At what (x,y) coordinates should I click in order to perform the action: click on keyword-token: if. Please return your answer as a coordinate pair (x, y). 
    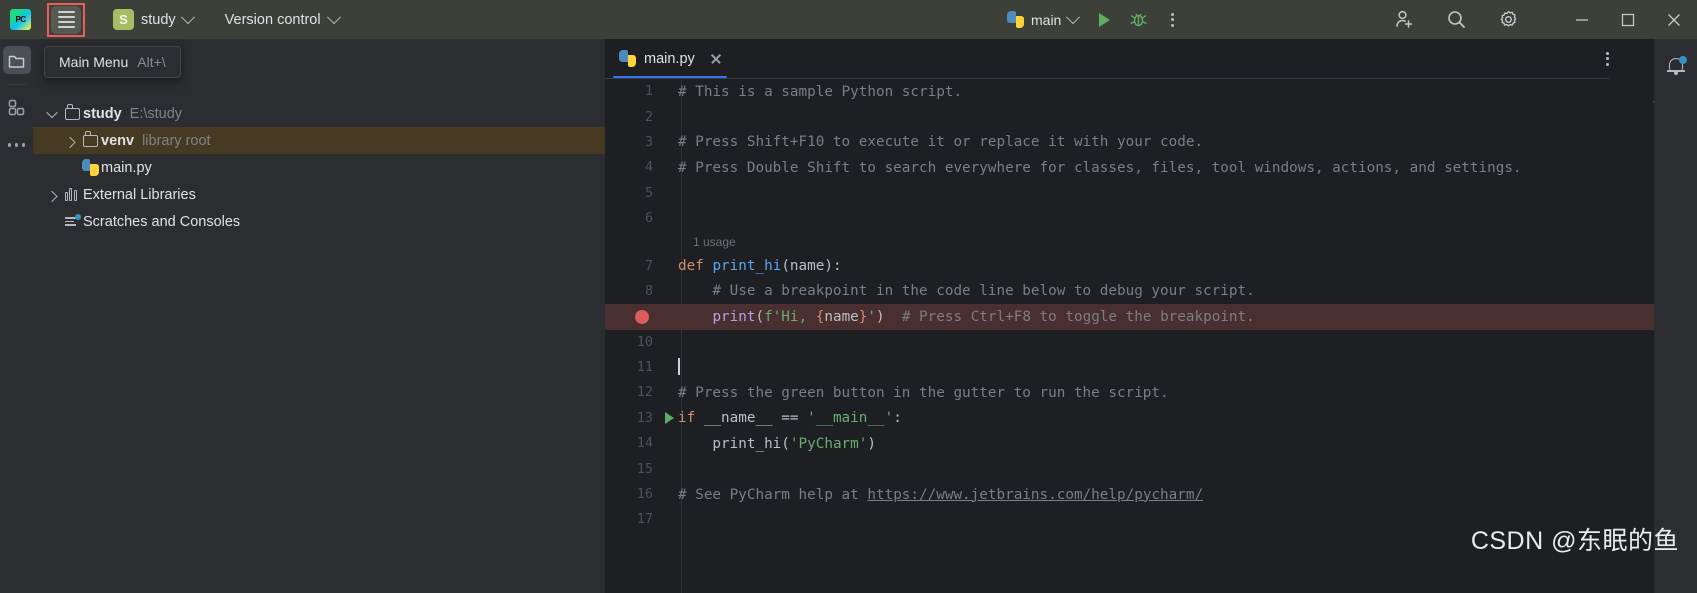
    Looking at the image, I should click on (691, 418).